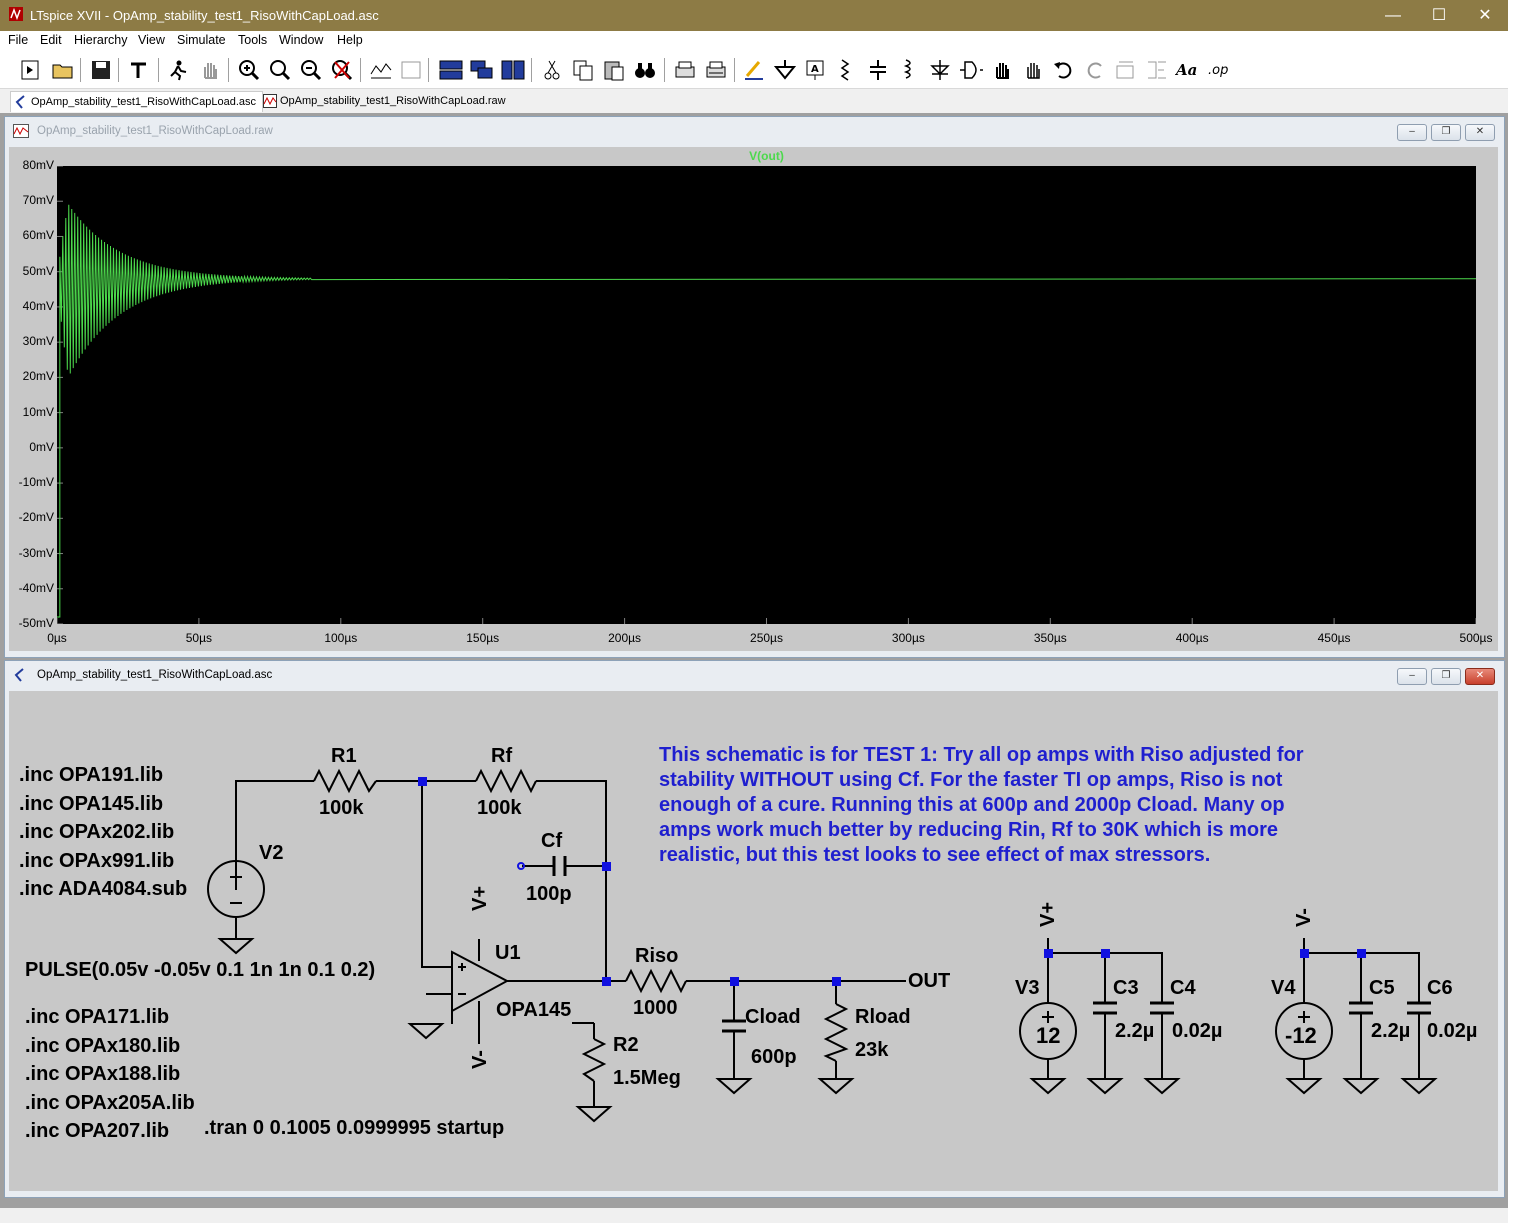 Image resolution: width=1536 pixels, height=1223 pixels. What do you see at coordinates (1002, 70) in the screenshot?
I see `move-icon` at bounding box center [1002, 70].